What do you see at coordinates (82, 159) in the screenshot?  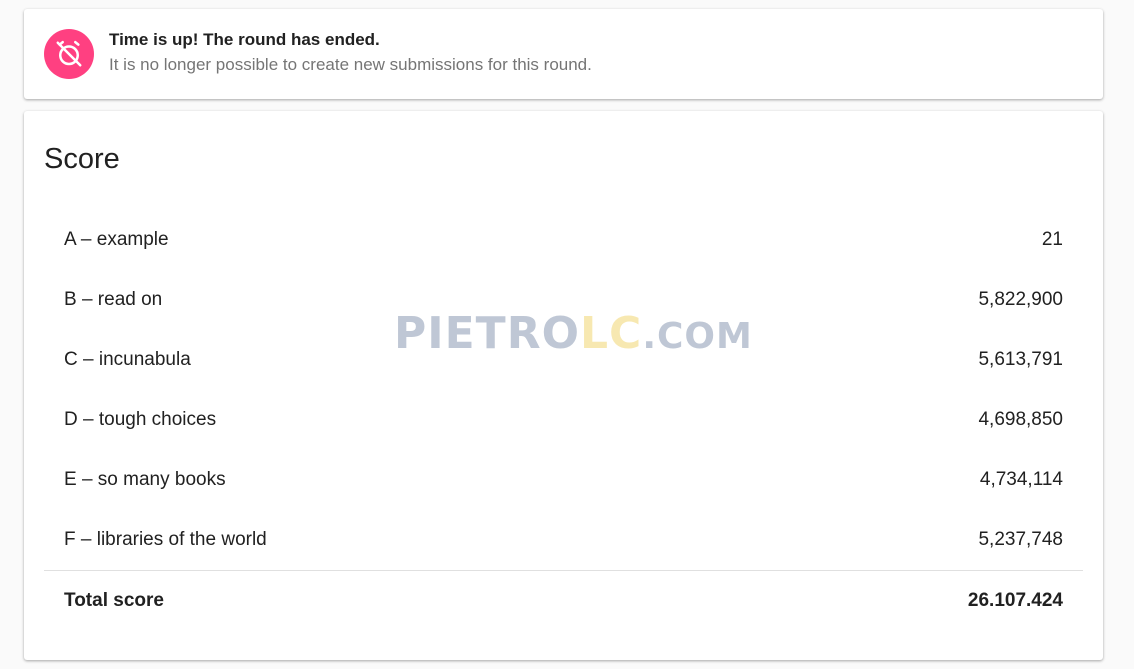 I see `score-title: Score` at bounding box center [82, 159].